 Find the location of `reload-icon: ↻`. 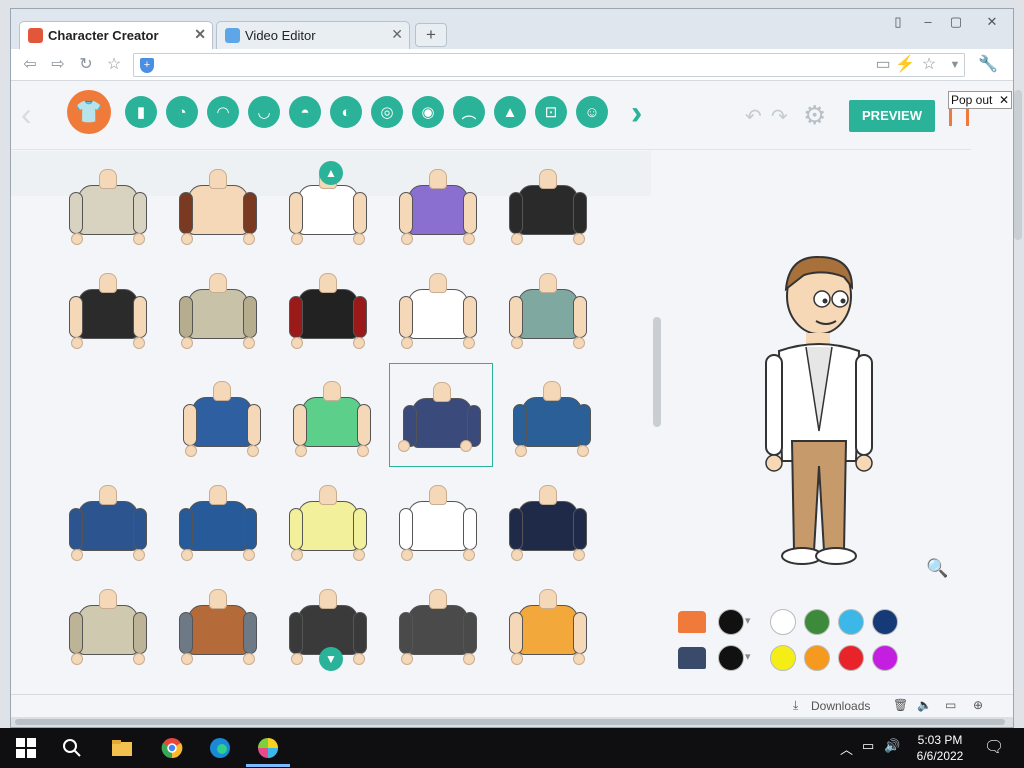

reload-icon: ↻ is located at coordinates (86, 65).